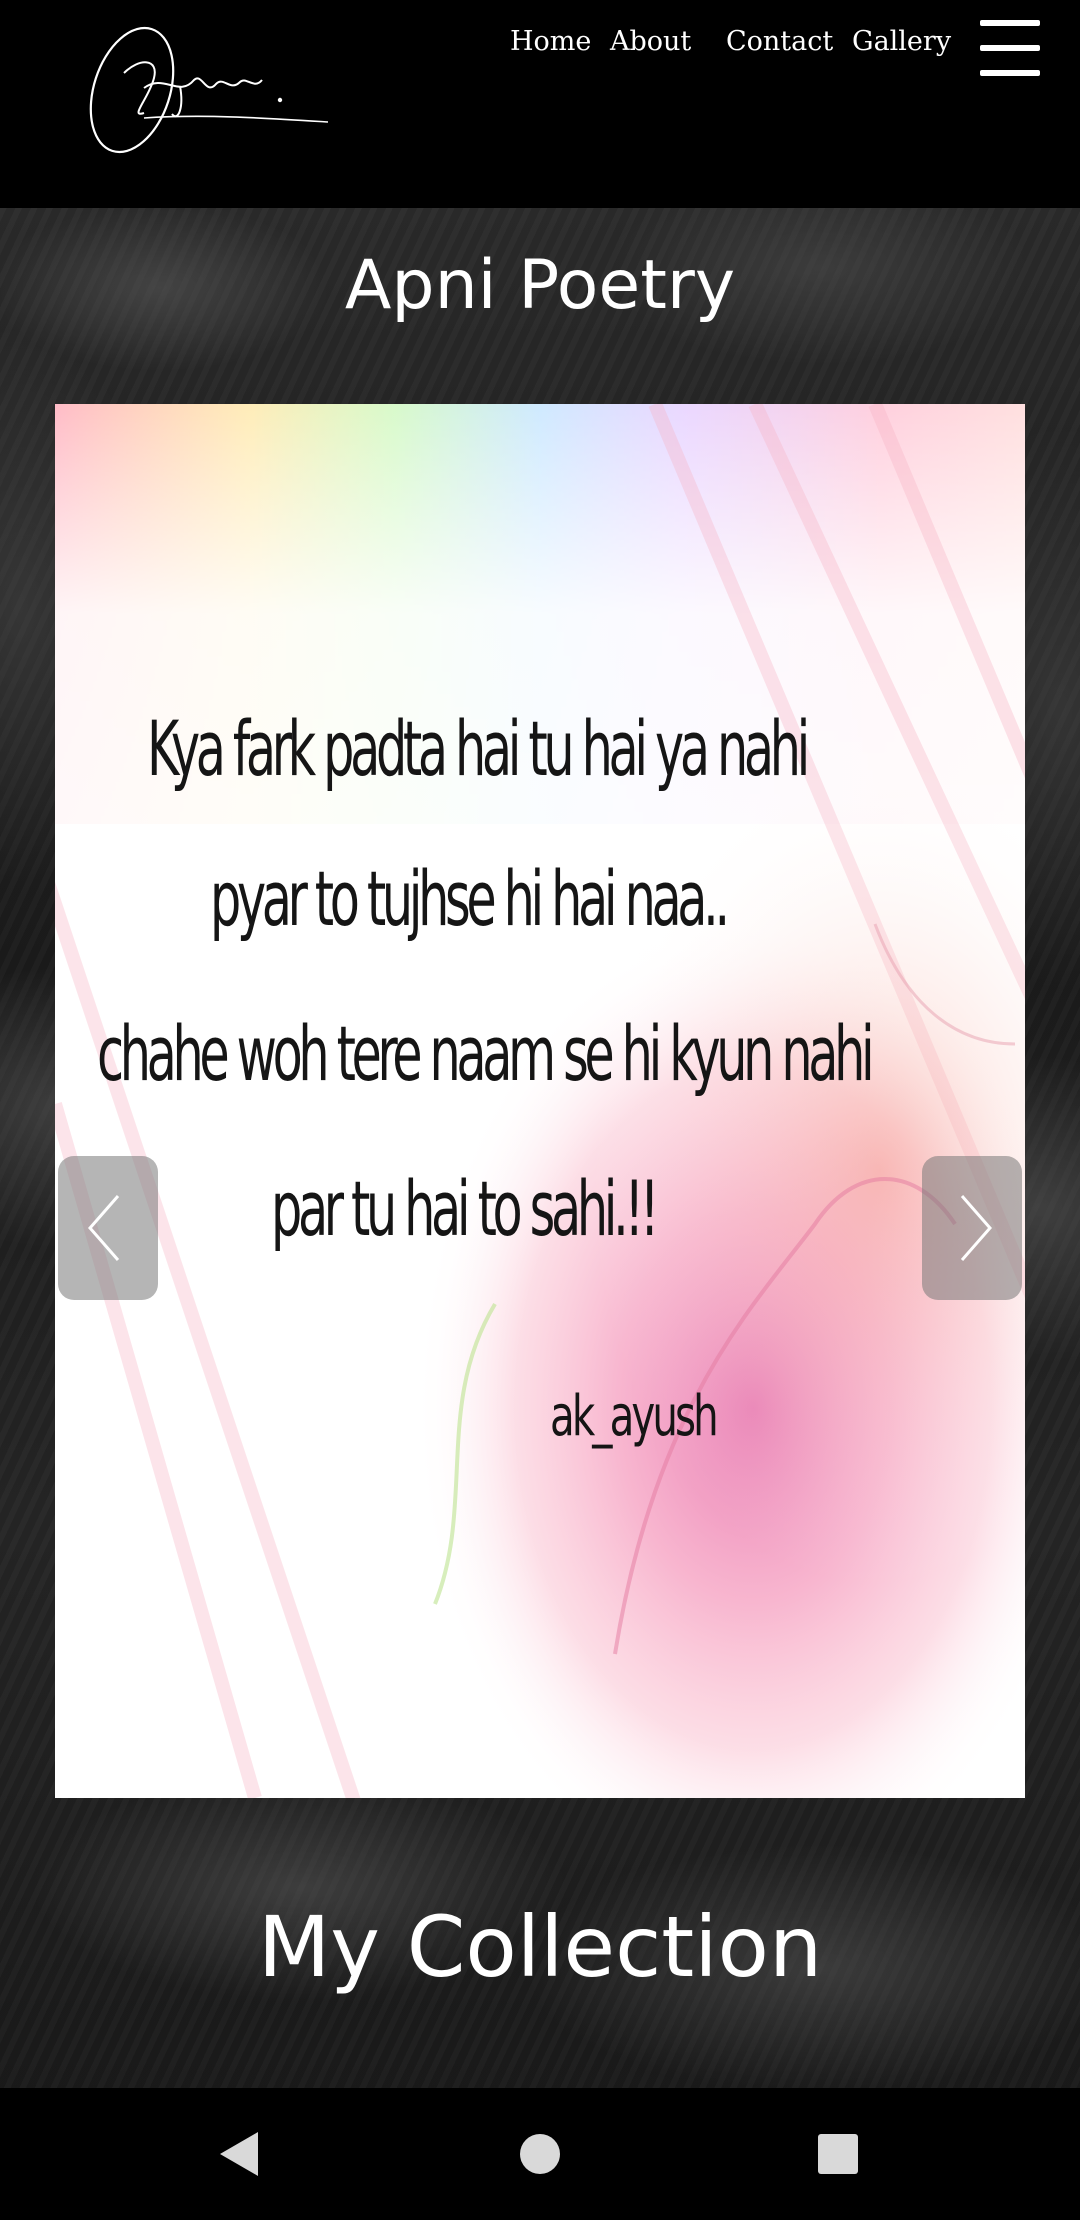 Image resolution: width=1080 pixels, height=2220 pixels. What do you see at coordinates (209, 93) in the screenshot?
I see `signature-logo` at bounding box center [209, 93].